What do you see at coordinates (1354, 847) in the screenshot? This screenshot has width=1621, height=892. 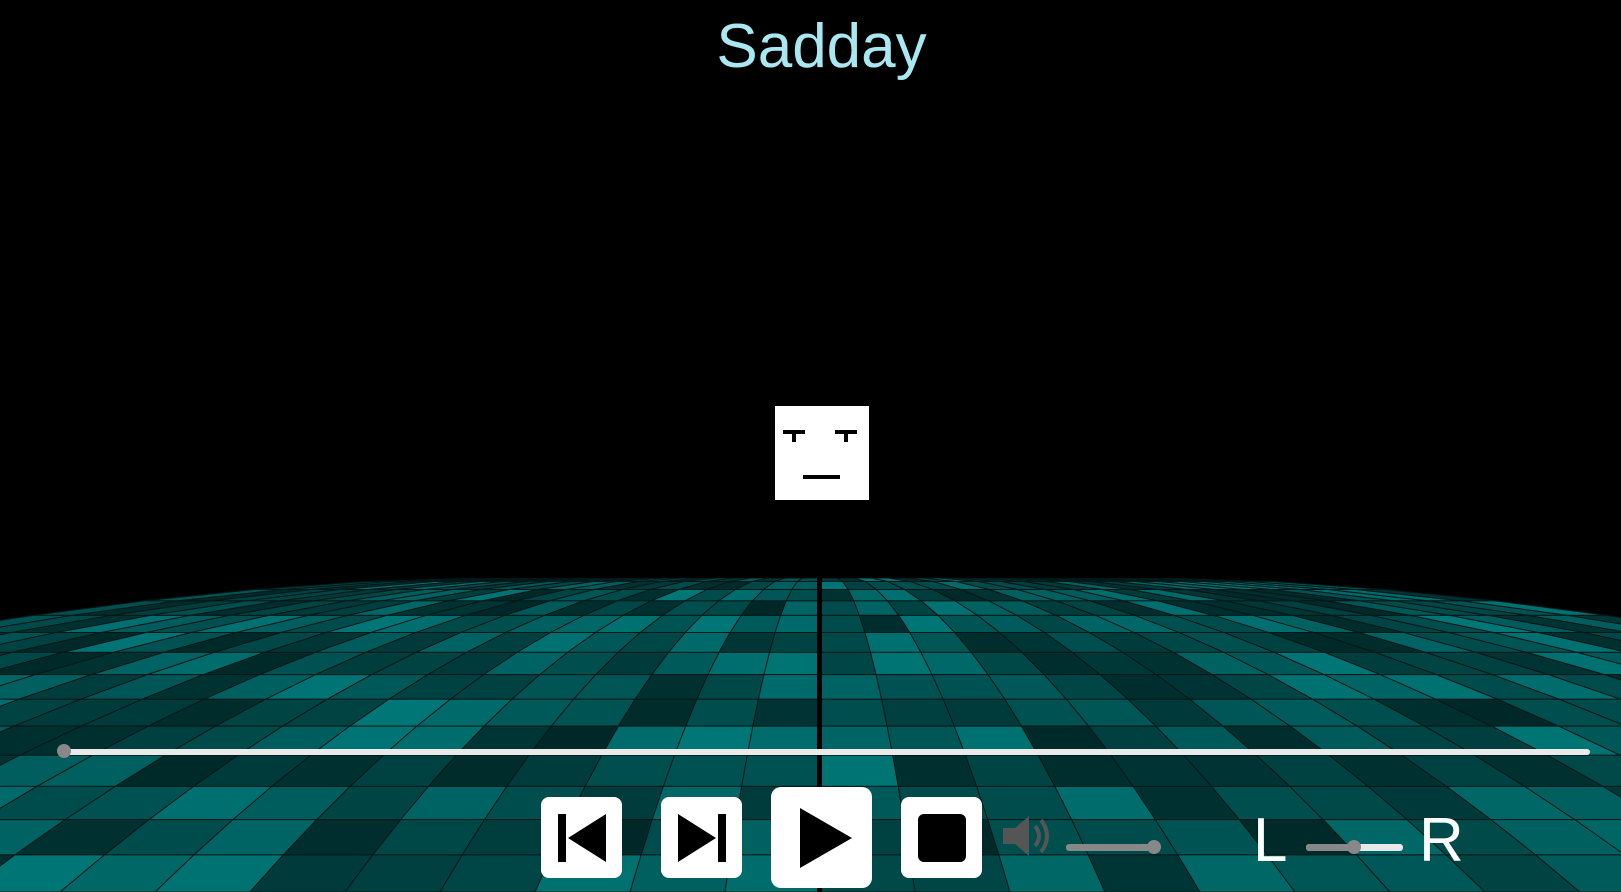 I see `balance-slider-handle` at bounding box center [1354, 847].